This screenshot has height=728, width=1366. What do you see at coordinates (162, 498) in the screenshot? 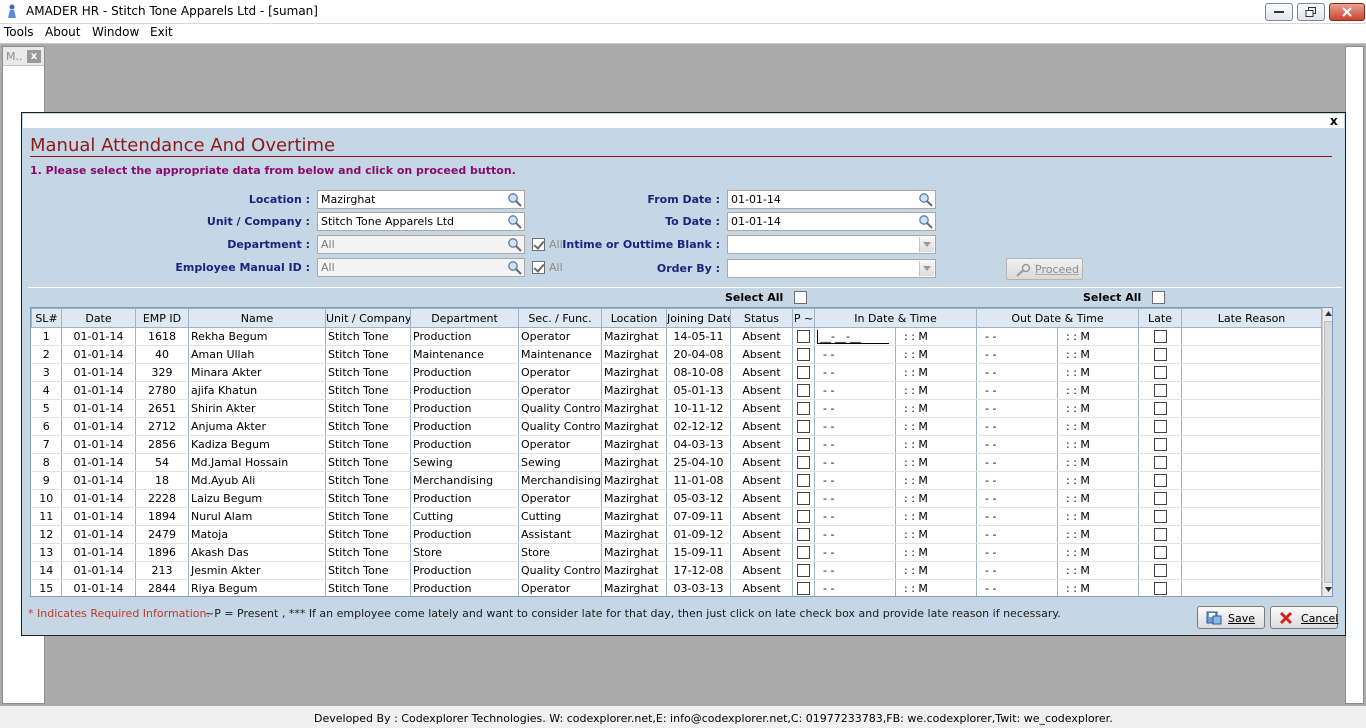
I see `cell-emp-id: 2228` at bounding box center [162, 498].